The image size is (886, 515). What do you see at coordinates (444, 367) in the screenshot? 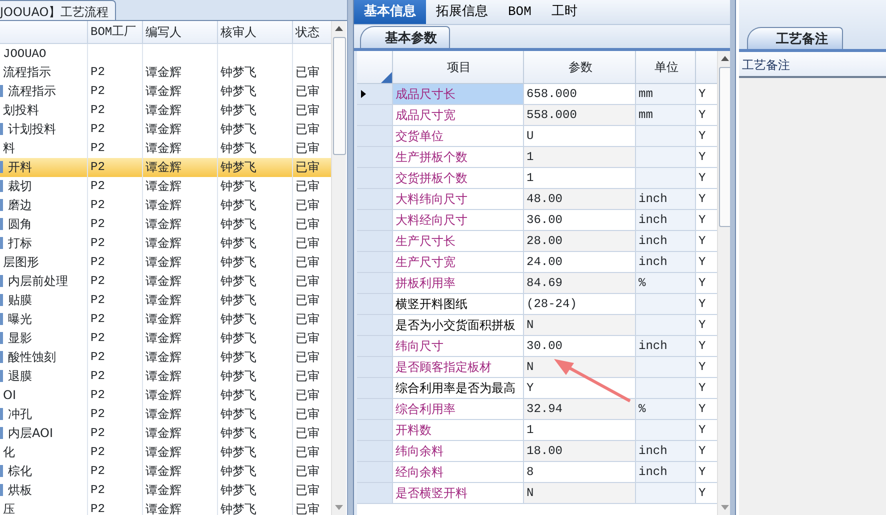
I see `parameter-name: 是否顾客指定板材` at bounding box center [444, 367].